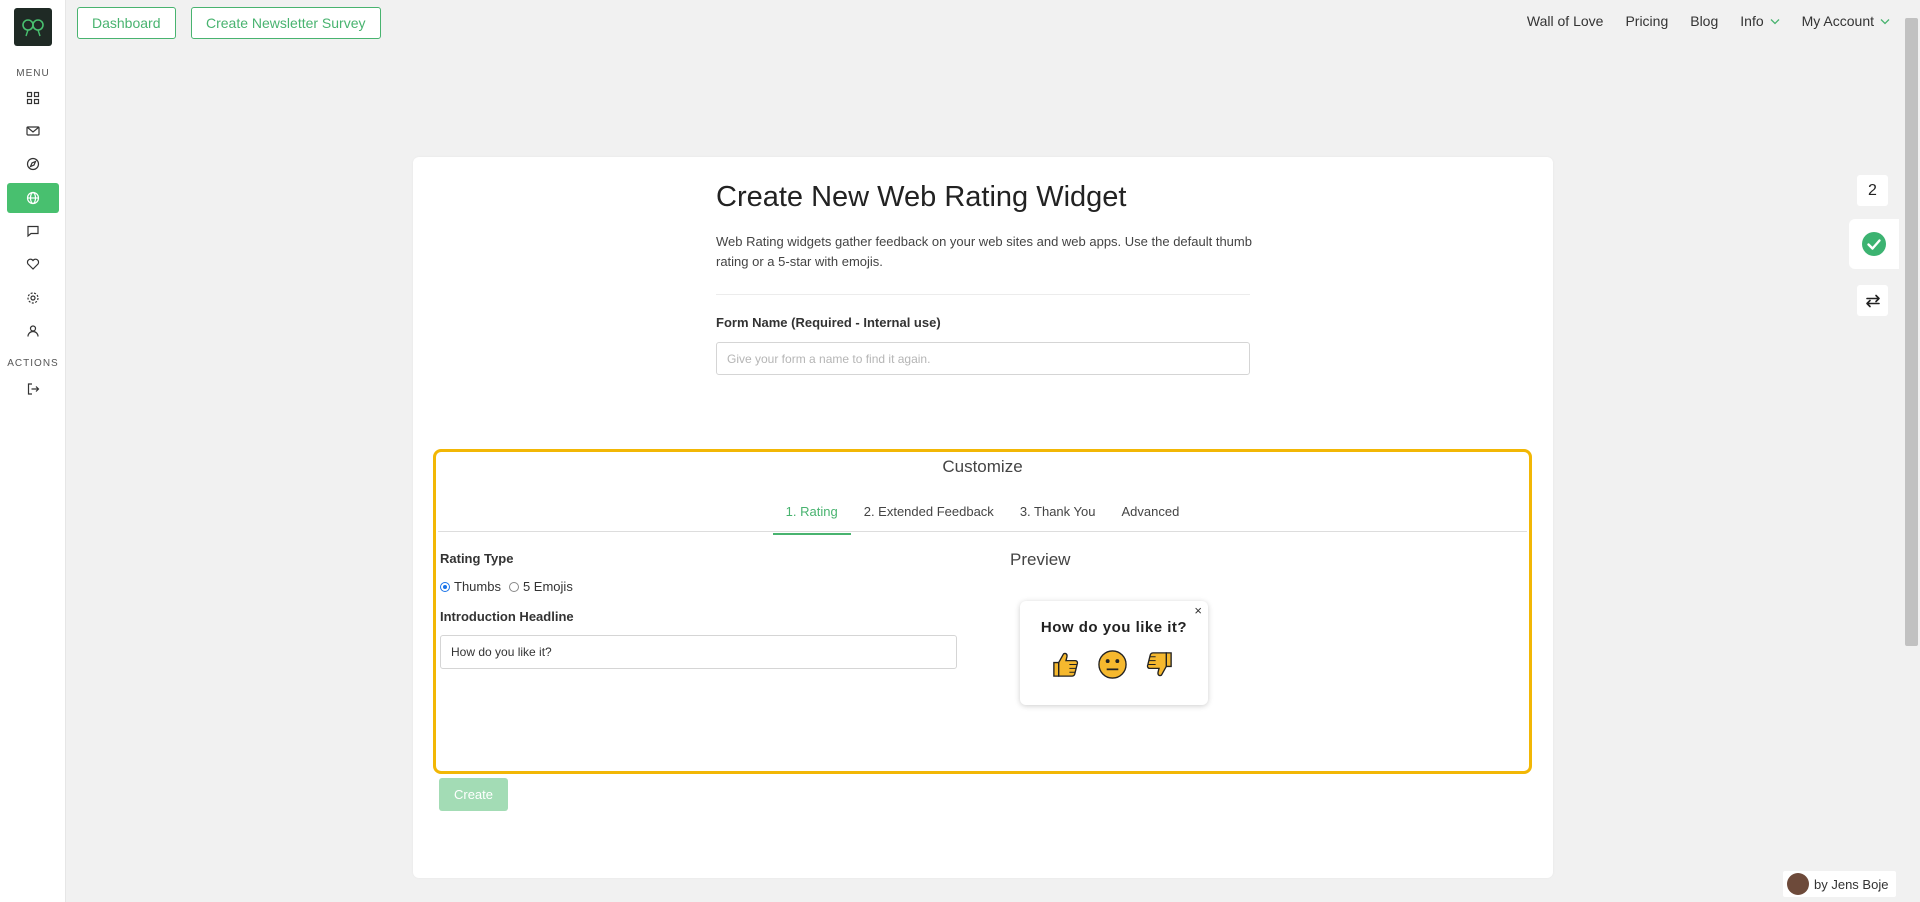  I want to click on close-icon: ×, so click(1198, 610).